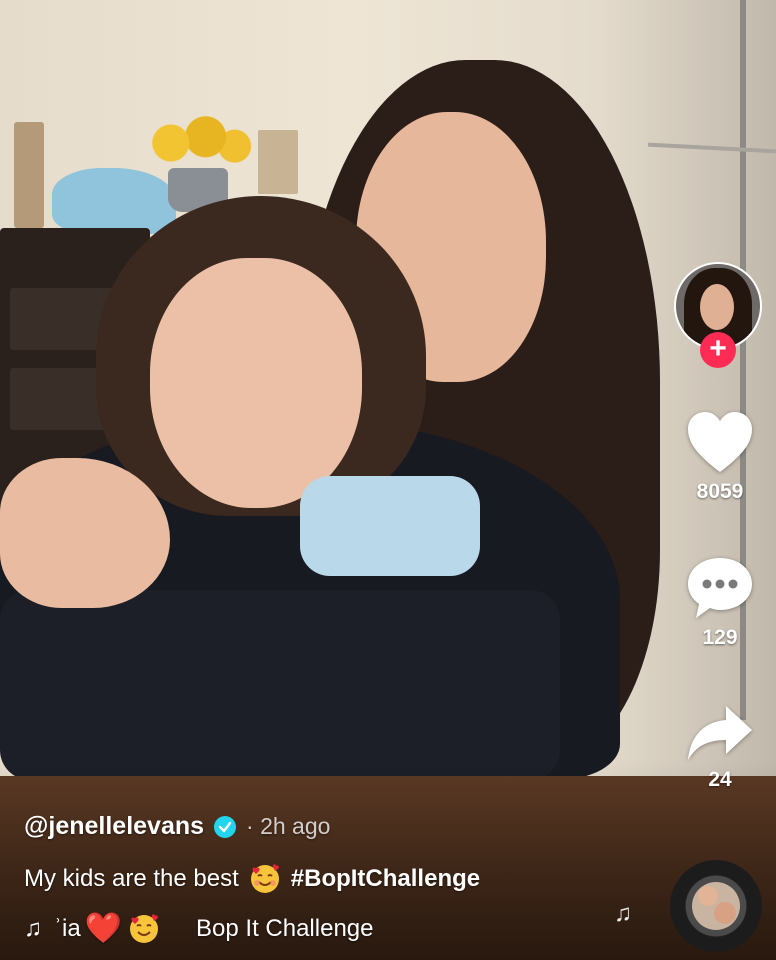  What do you see at coordinates (720, 442) in the screenshot?
I see `heart-icon` at bounding box center [720, 442].